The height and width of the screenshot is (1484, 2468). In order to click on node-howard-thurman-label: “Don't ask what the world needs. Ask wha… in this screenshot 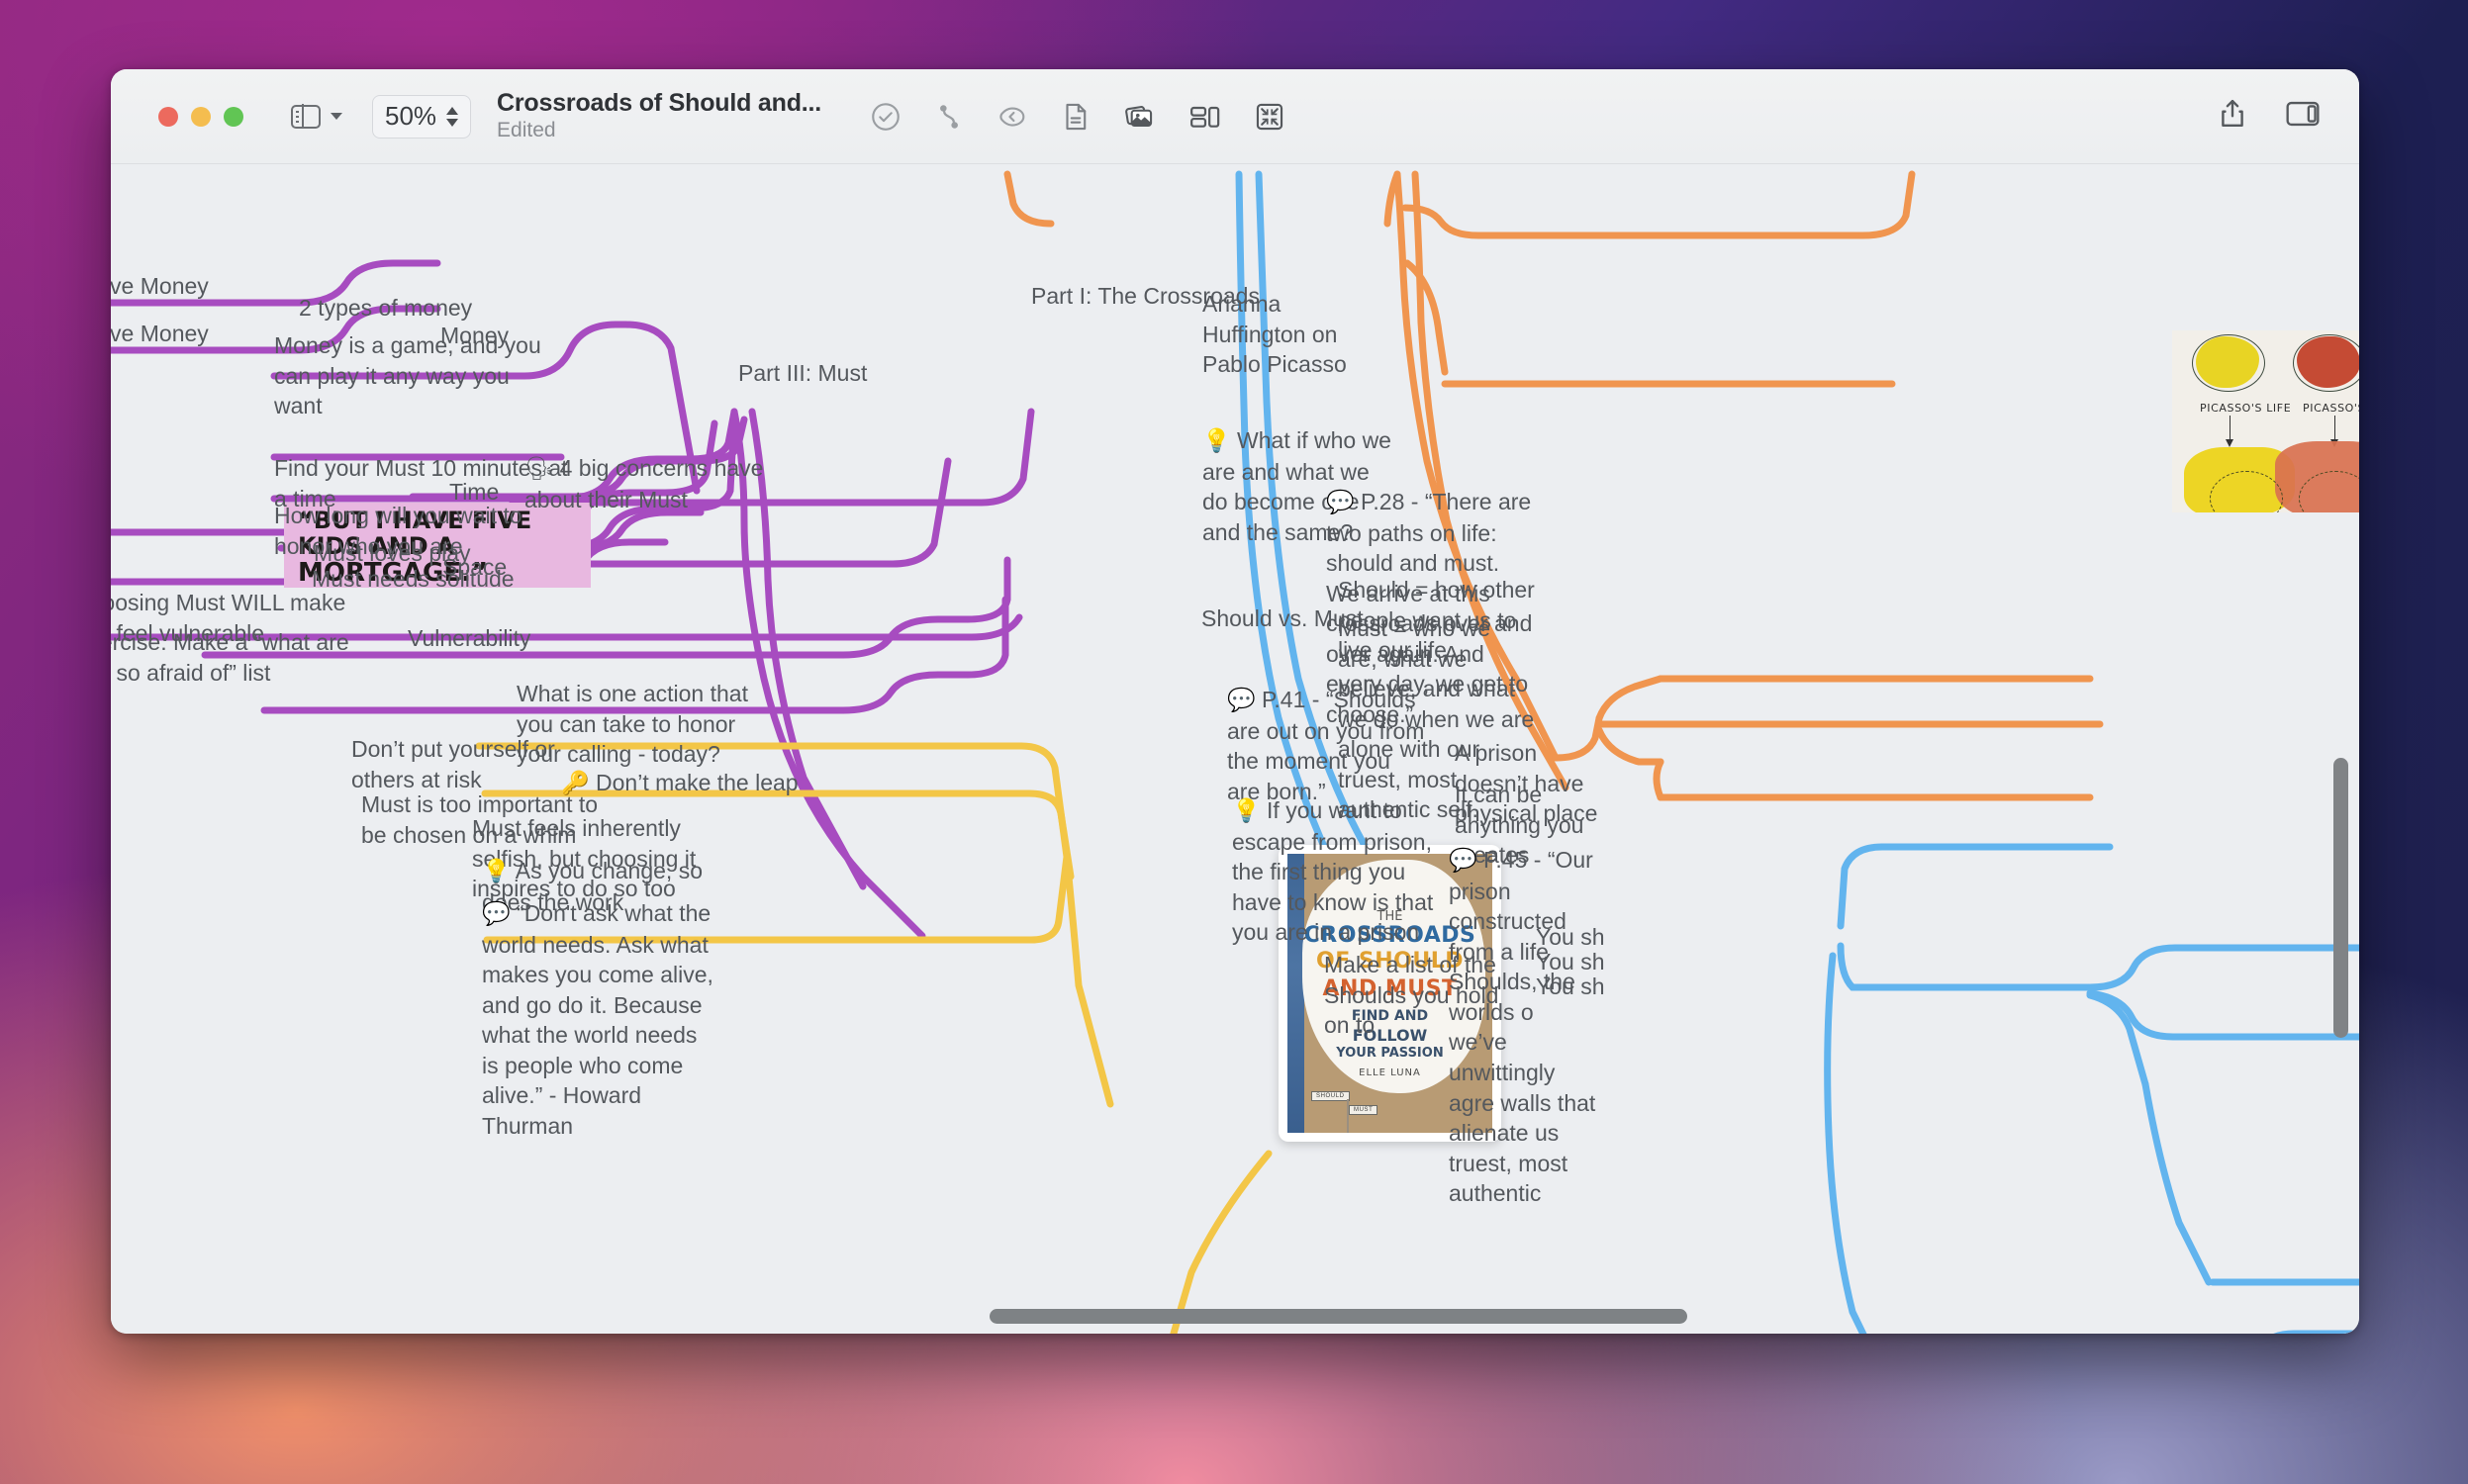, I will do `click(601, 1020)`.